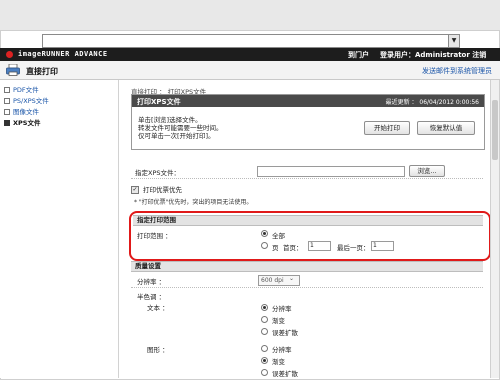 The width and height of the screenshot is (500, 380). What do you see at coordinates (353, 248) in the screenshot?
I see `last-page-label: 最后一页：` at bounding box center [353, 248].